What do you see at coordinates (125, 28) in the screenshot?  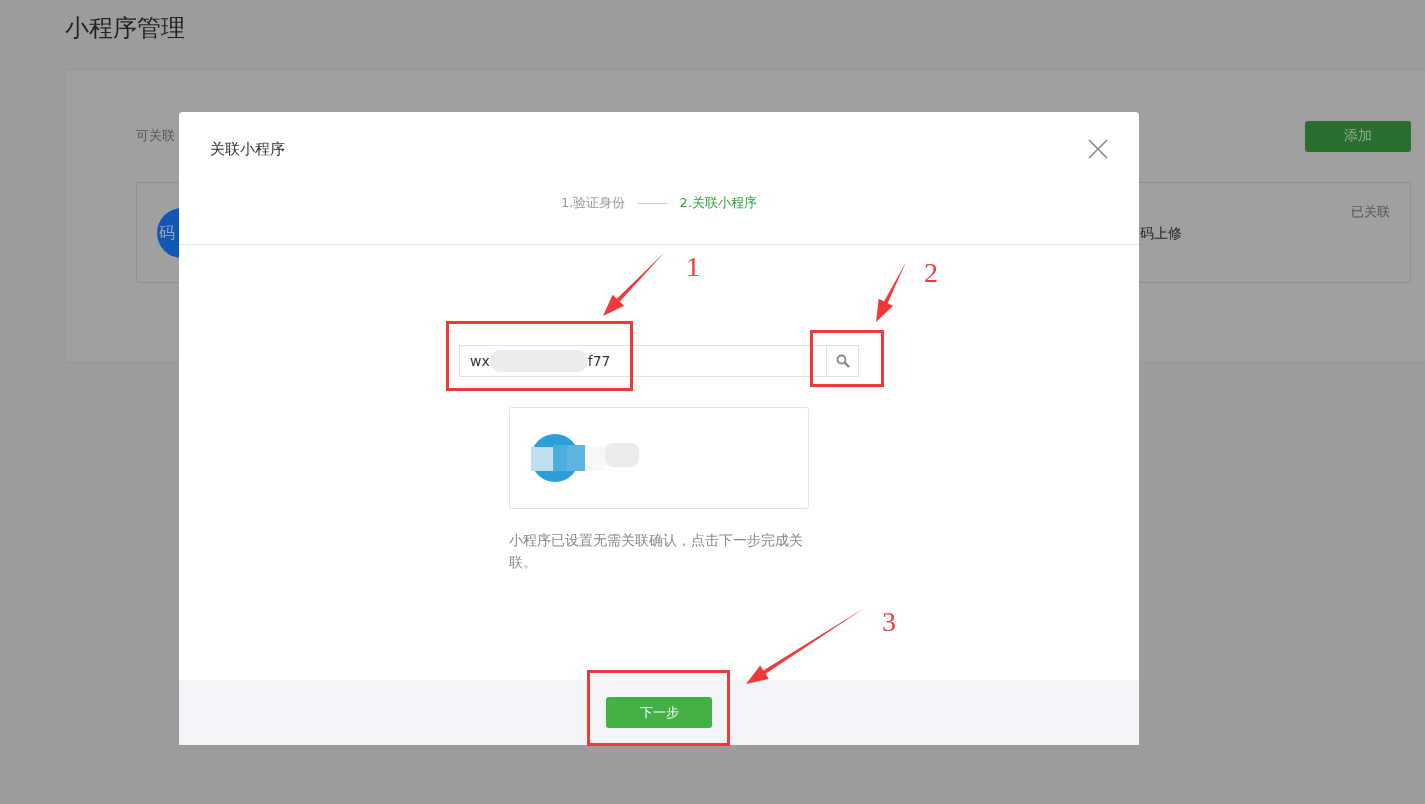 I see `page-title: 小程序管理` at bounding box center [125, 28].